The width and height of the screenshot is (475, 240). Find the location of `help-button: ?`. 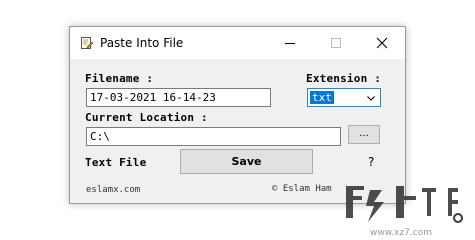

help-button: ? is located at coordinates (371, 162).